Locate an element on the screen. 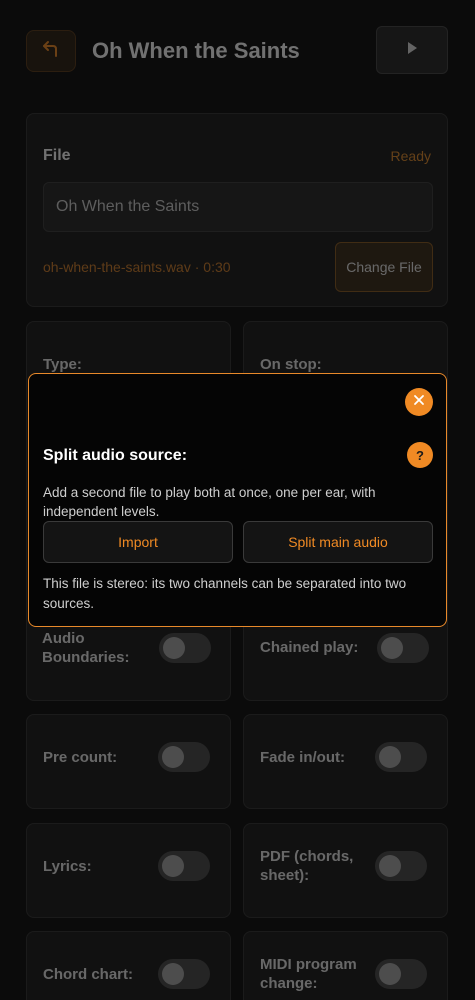  back-arrow-icon is located at coordinates (51, 51).